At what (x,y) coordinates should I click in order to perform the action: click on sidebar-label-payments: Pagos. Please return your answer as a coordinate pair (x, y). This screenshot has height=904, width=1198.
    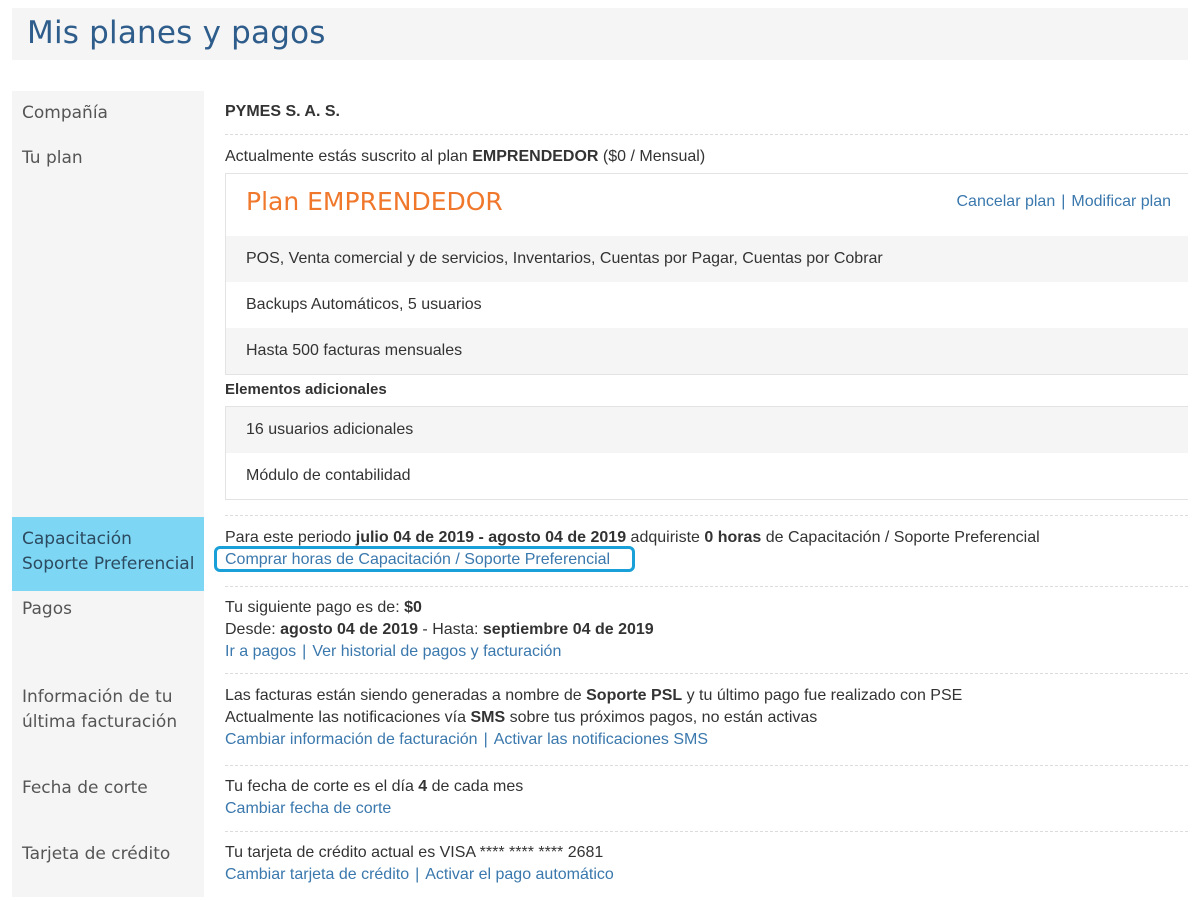
    Looking at the image, I should click on (47, 609).